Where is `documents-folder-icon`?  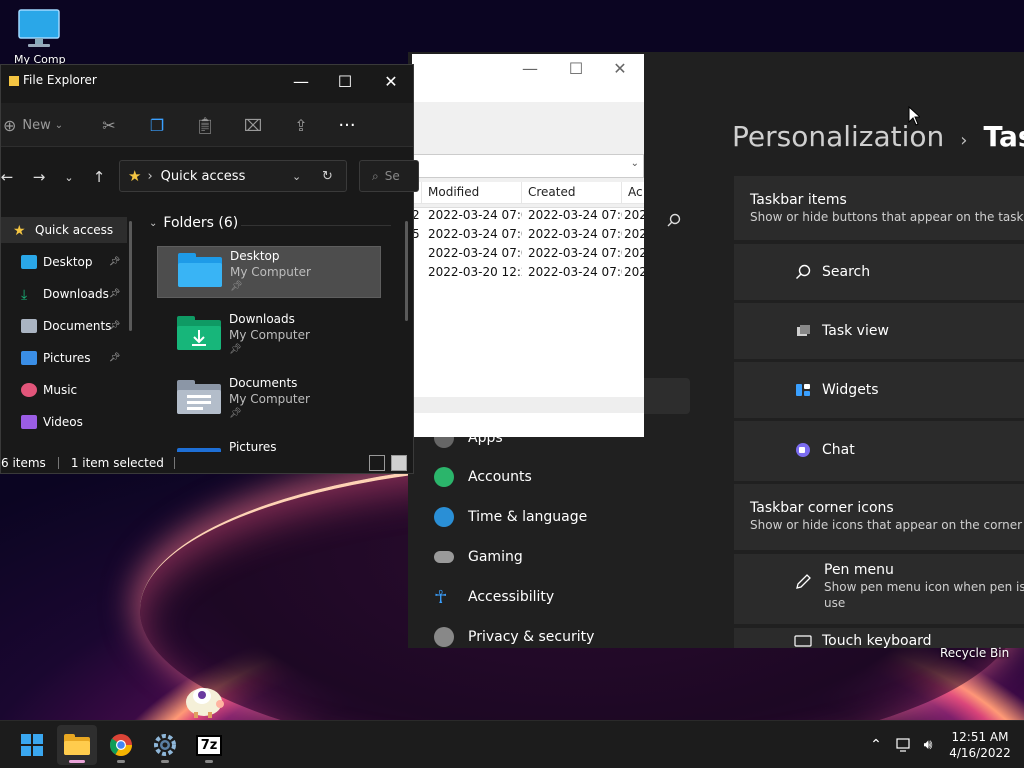
documents-folder-icon is located at coordinates (199, 397).